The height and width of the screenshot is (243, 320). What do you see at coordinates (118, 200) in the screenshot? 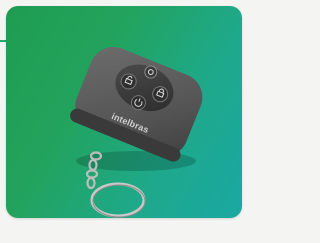
I see `keyring` at bounding box center [118, 200].